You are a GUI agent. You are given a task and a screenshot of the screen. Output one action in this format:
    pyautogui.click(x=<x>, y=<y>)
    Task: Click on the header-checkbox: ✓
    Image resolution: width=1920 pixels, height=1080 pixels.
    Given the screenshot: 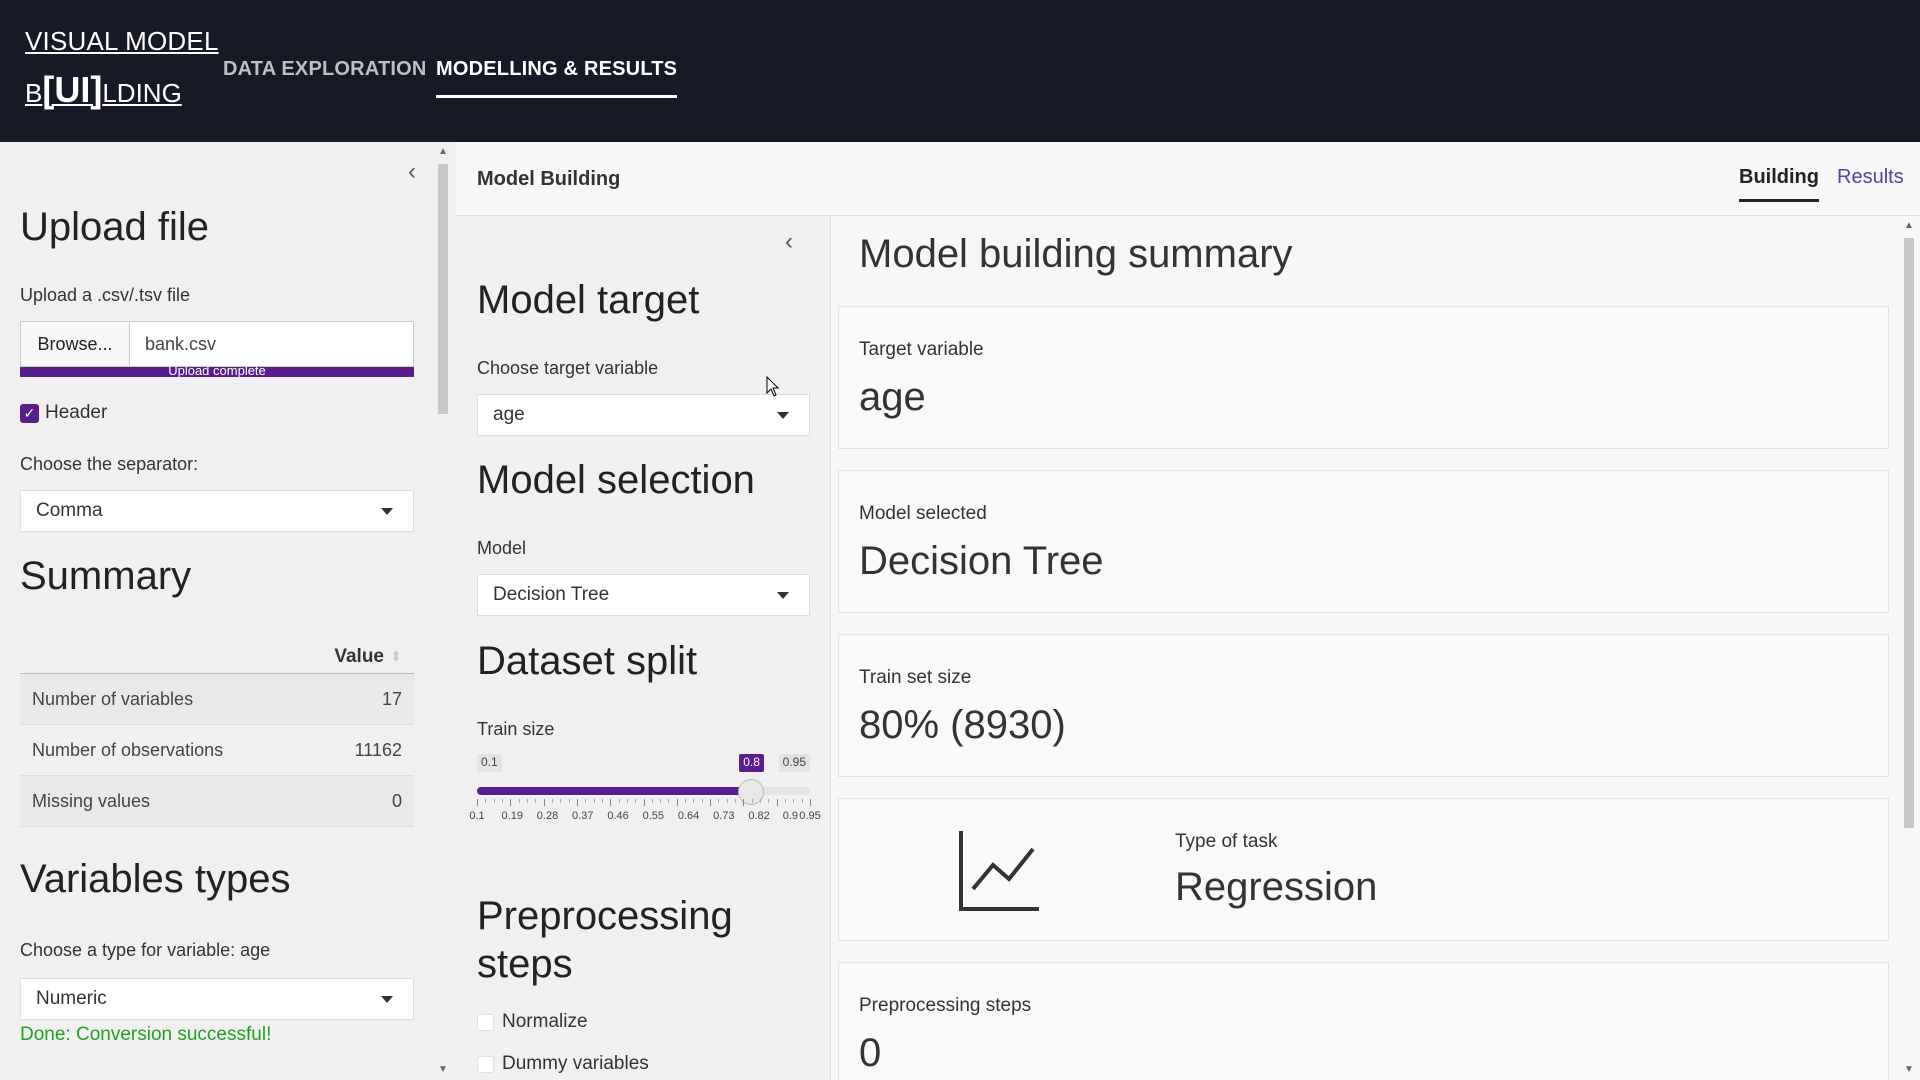 What is the action you would take?
    pyautogui.click(x=29, y=413)
    